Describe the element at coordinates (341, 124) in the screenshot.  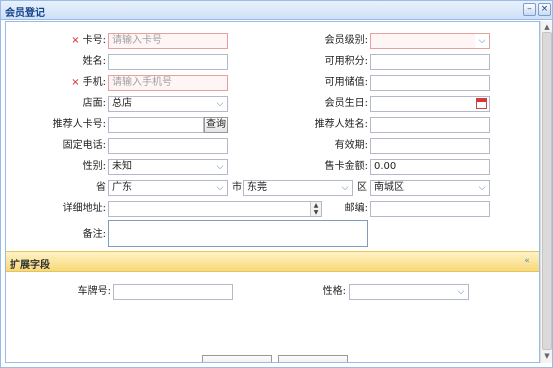
I see `referrer-name-label: 推荐人姓名:` at that location.